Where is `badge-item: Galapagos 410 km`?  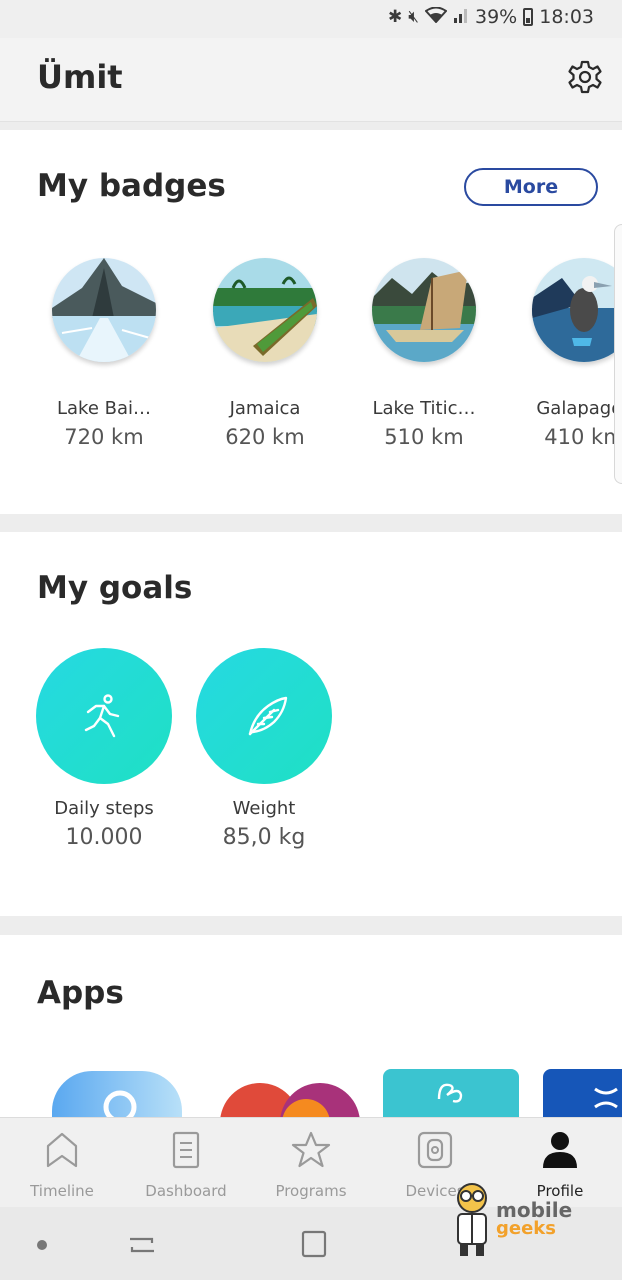 badge-item: Galapagos 410 km is located at coordinates (568, 353).